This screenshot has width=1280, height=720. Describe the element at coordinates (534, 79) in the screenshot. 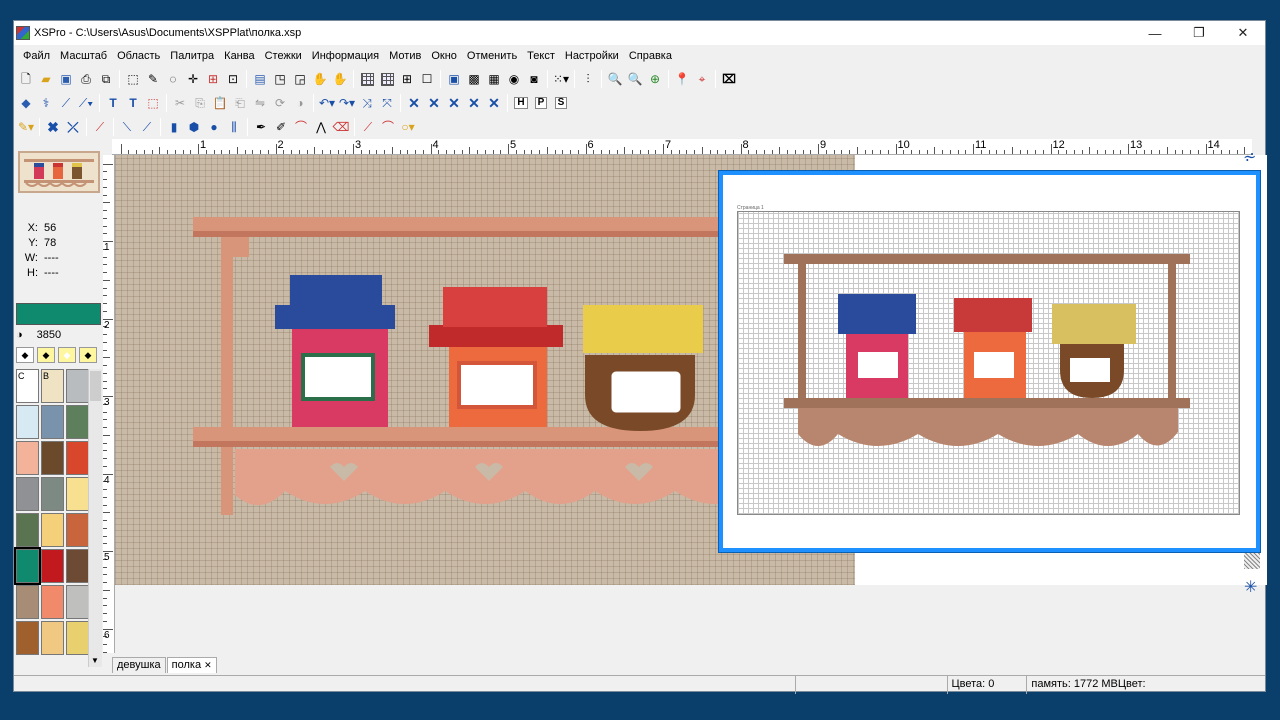

I see `stitch-symbol-icon: ◙` at that location.